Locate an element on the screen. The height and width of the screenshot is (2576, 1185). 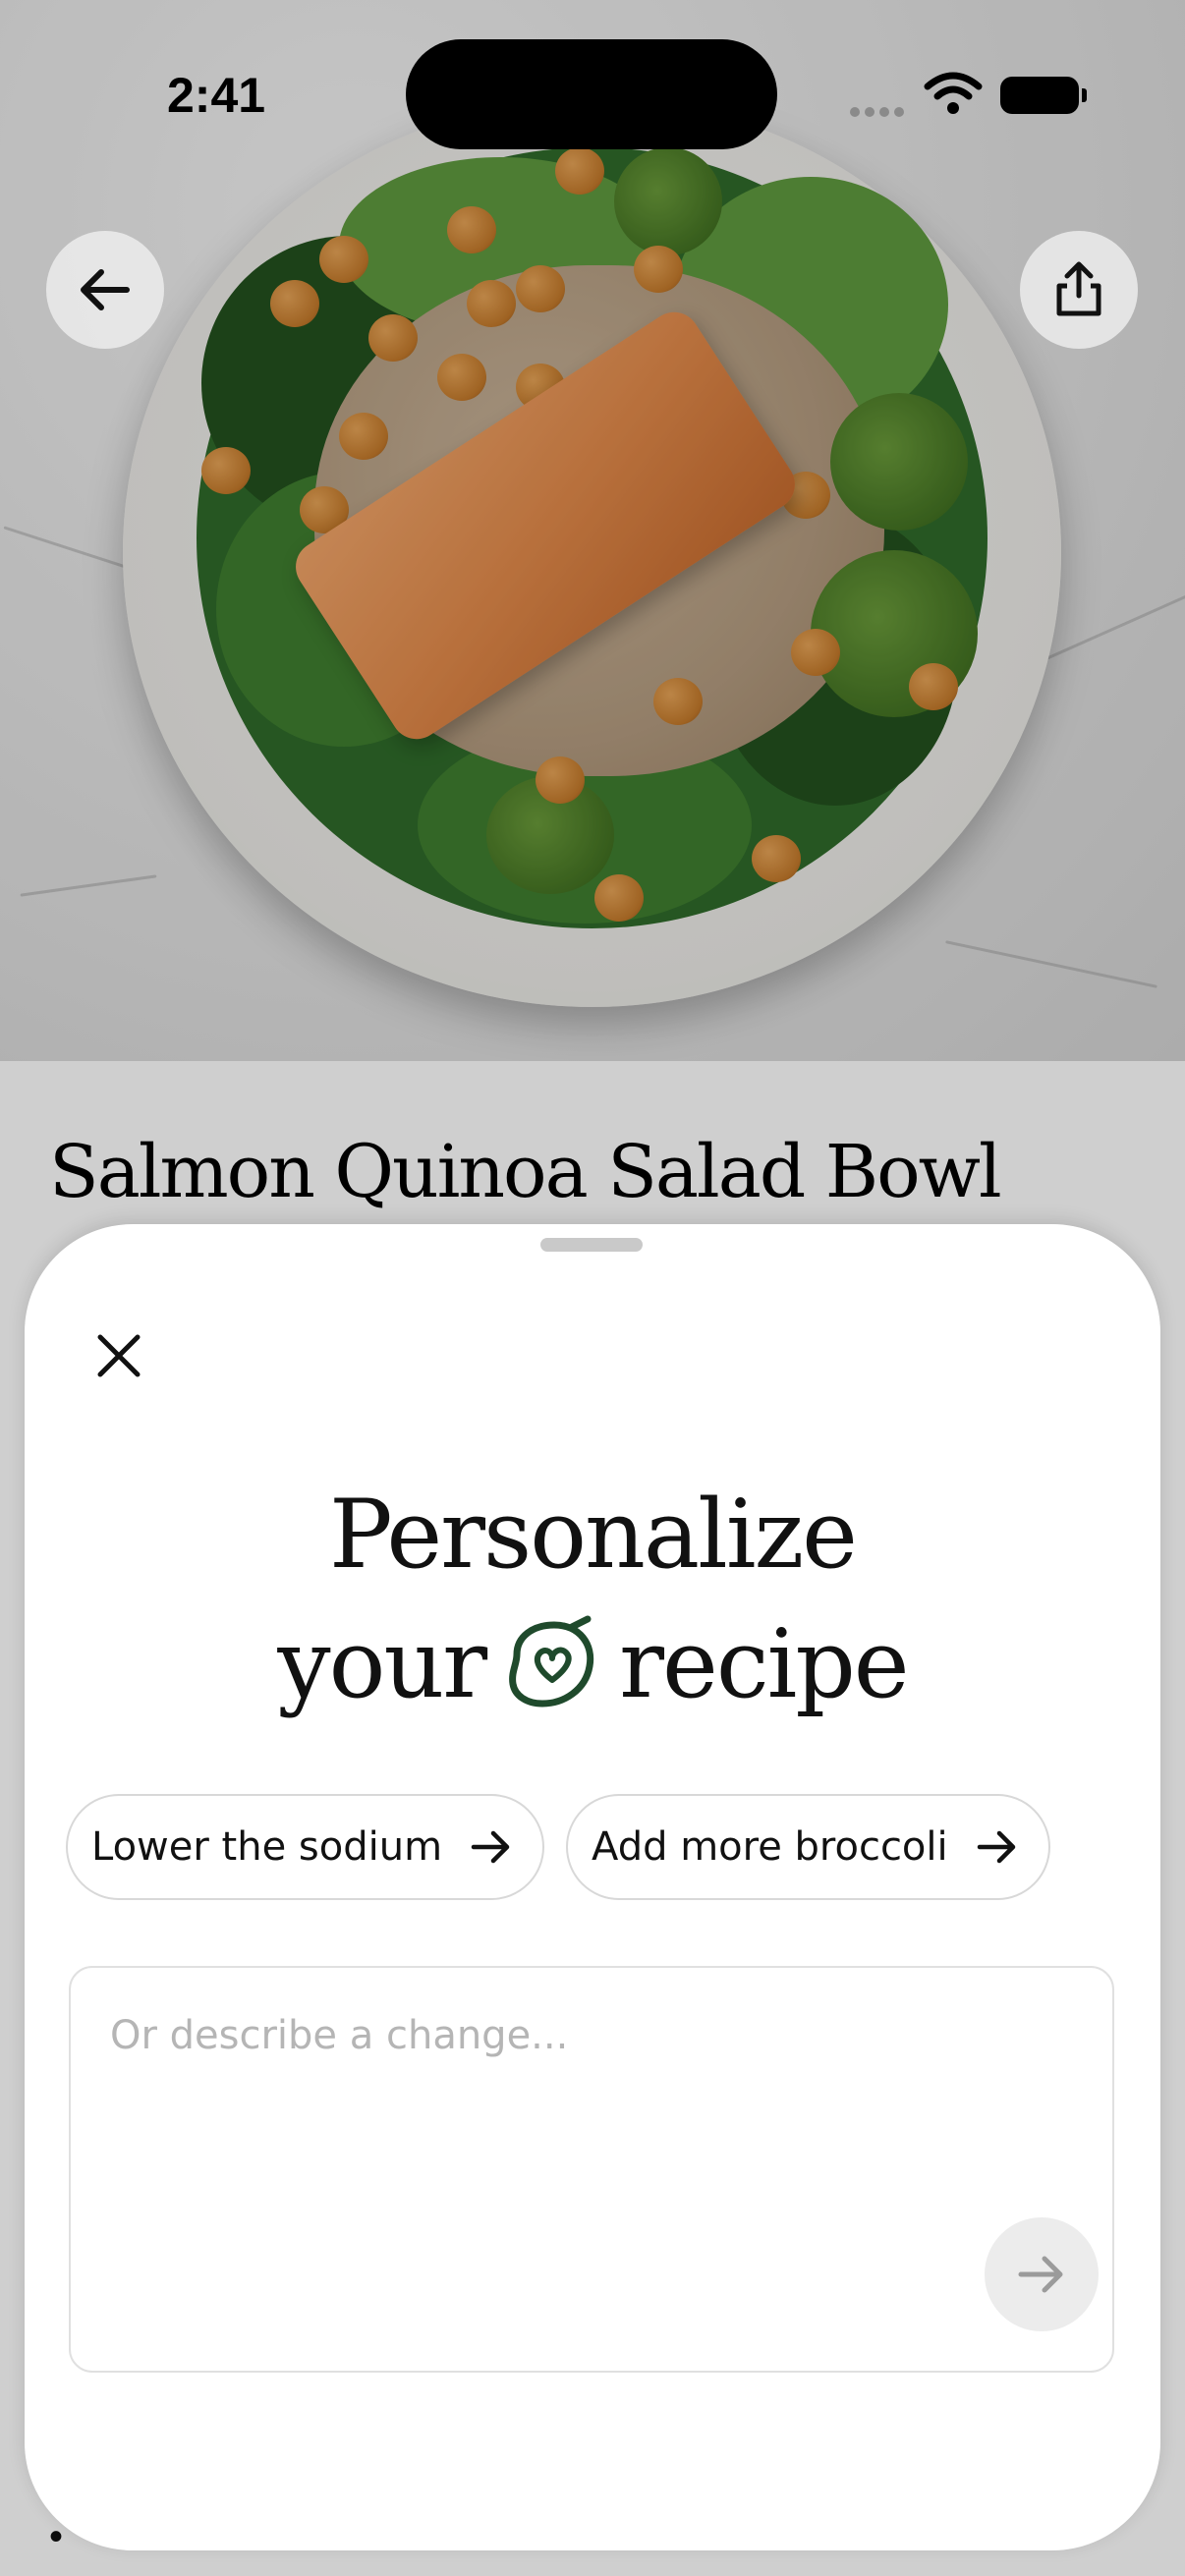
change-description-box is located at coordinates (592, 2169).